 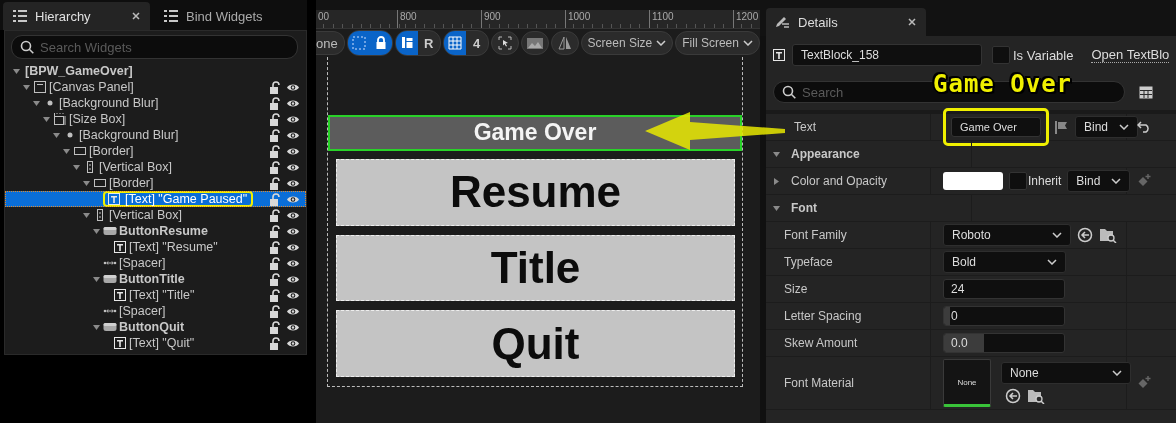 I want to click on flag-icon, so click(x=1062, y=127).